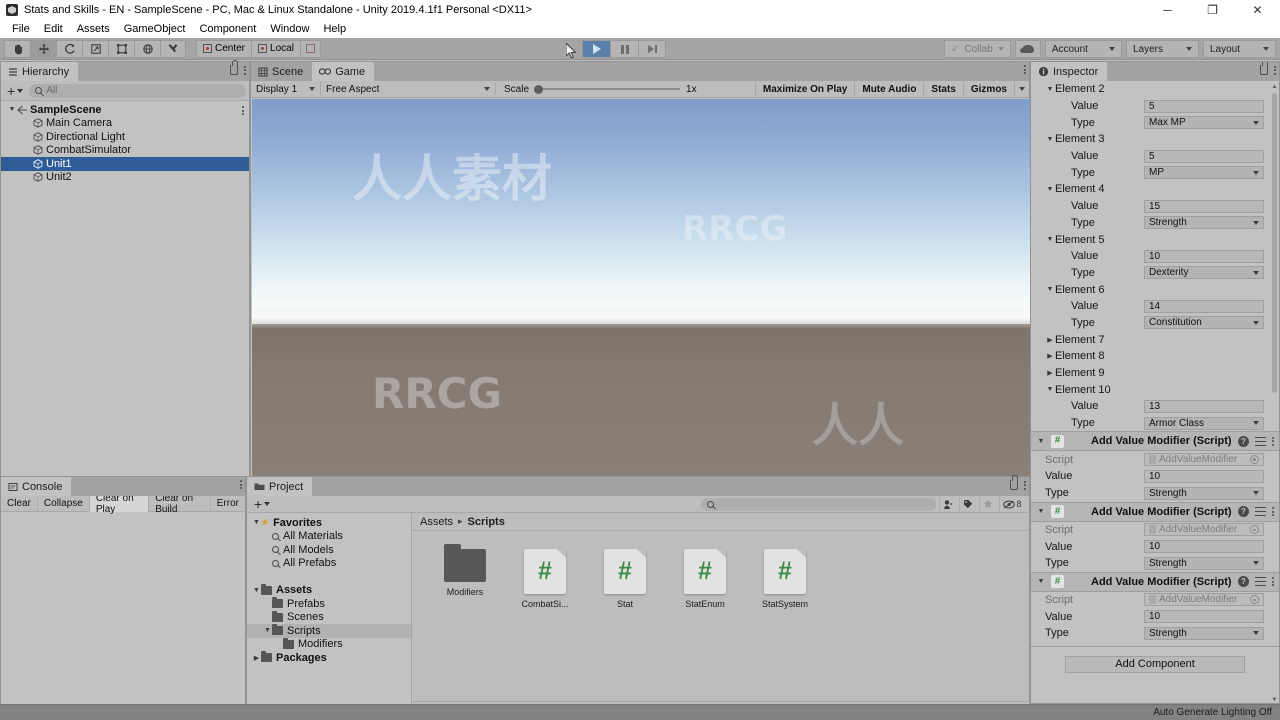  What do you see at coordinates (1162, 49) in the screenshot?
I see `layers-button: Layers` at bounding box center [1162, 49].